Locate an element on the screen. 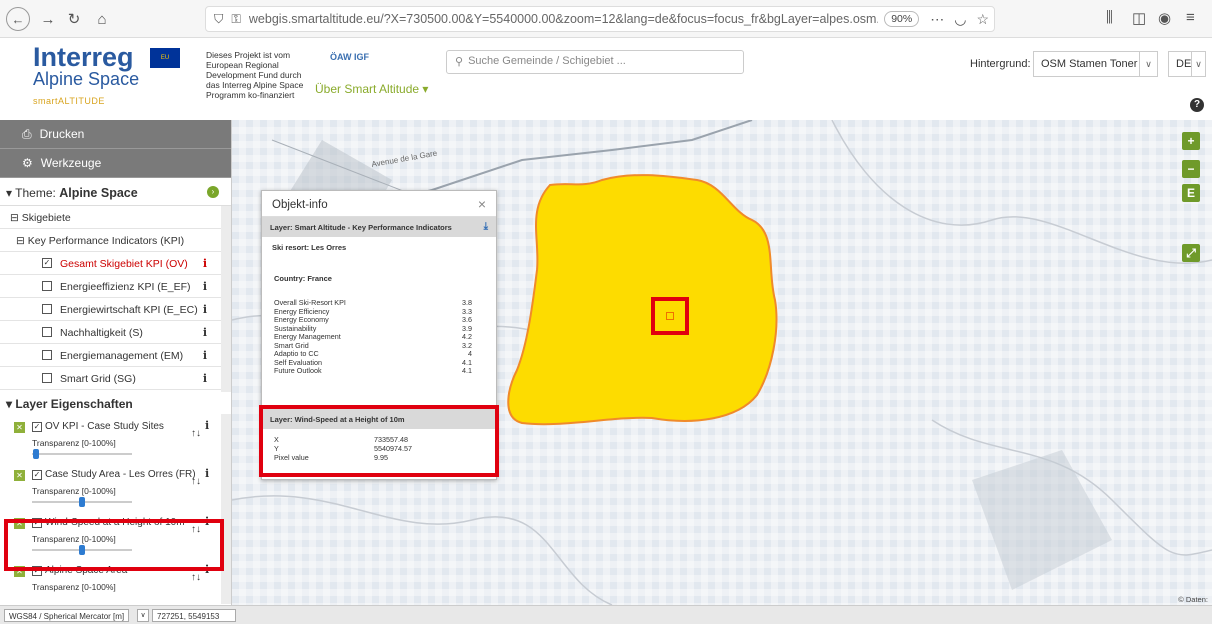 This screenshot has width=1212, height=624. layer-name: Case Study Area - Les Orres (FR) is located at coordinates (120, 474).